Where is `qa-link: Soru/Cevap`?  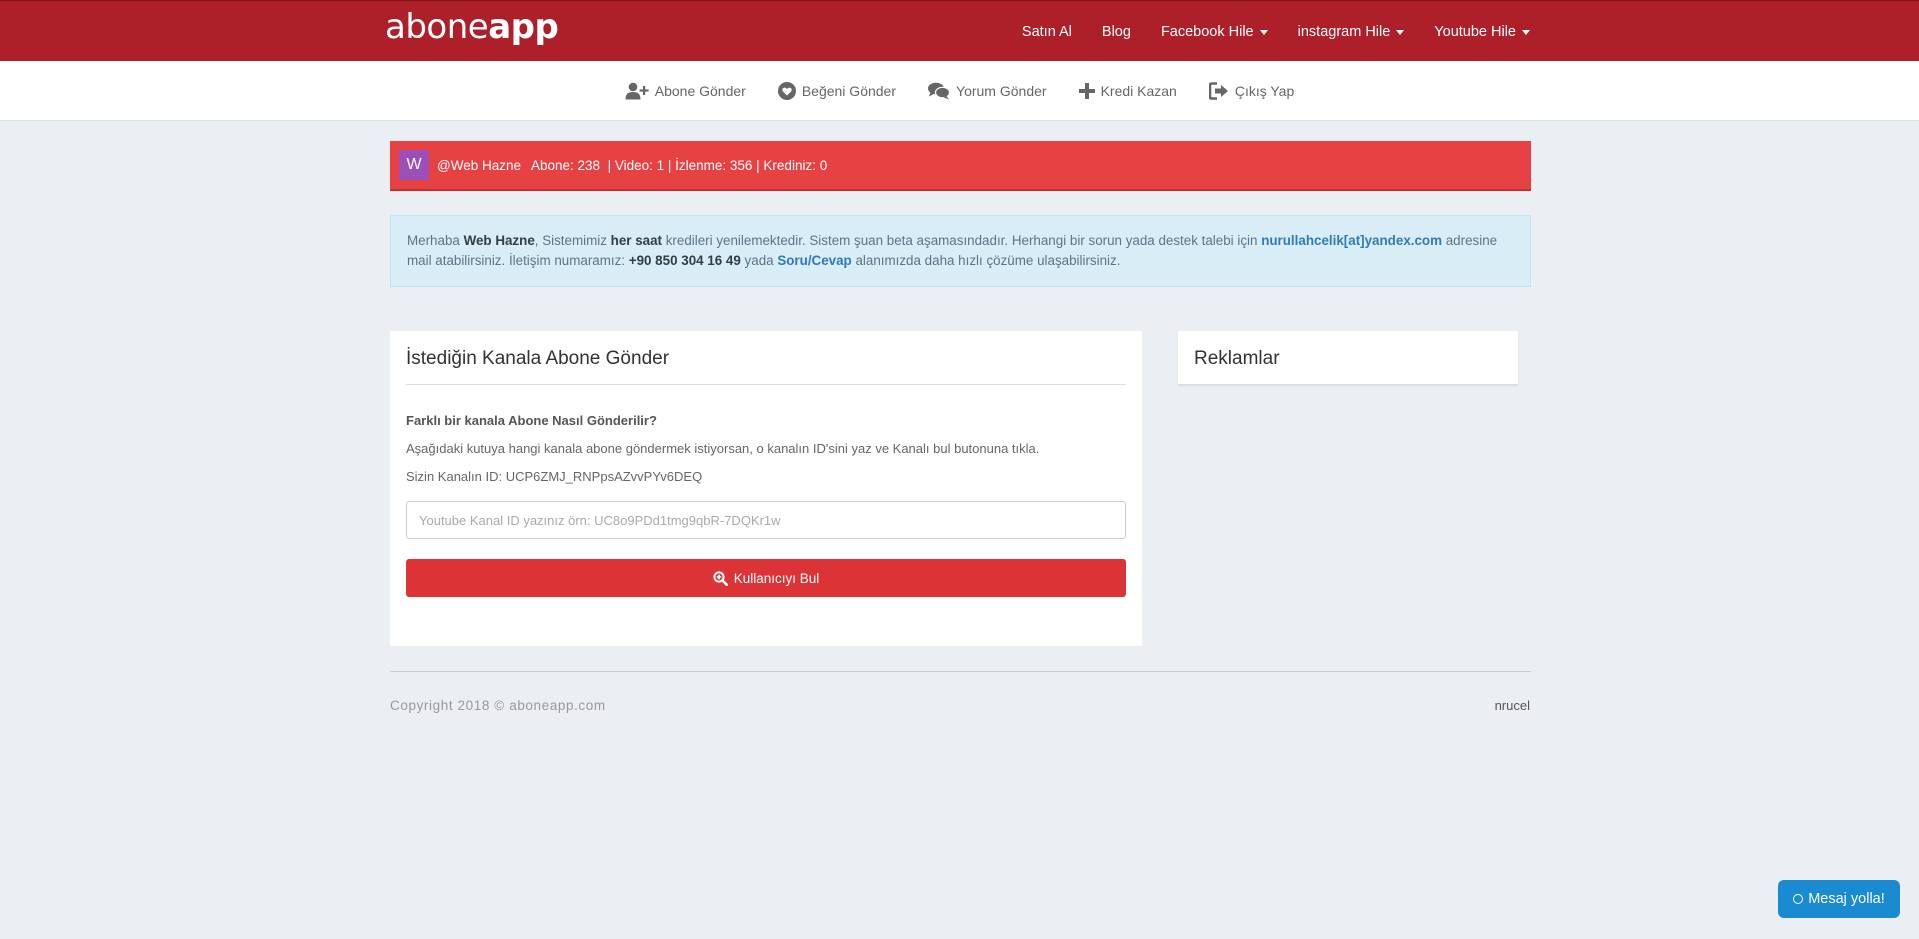
qa-link: Soru/Cevap is located at coordinates (814, 260).